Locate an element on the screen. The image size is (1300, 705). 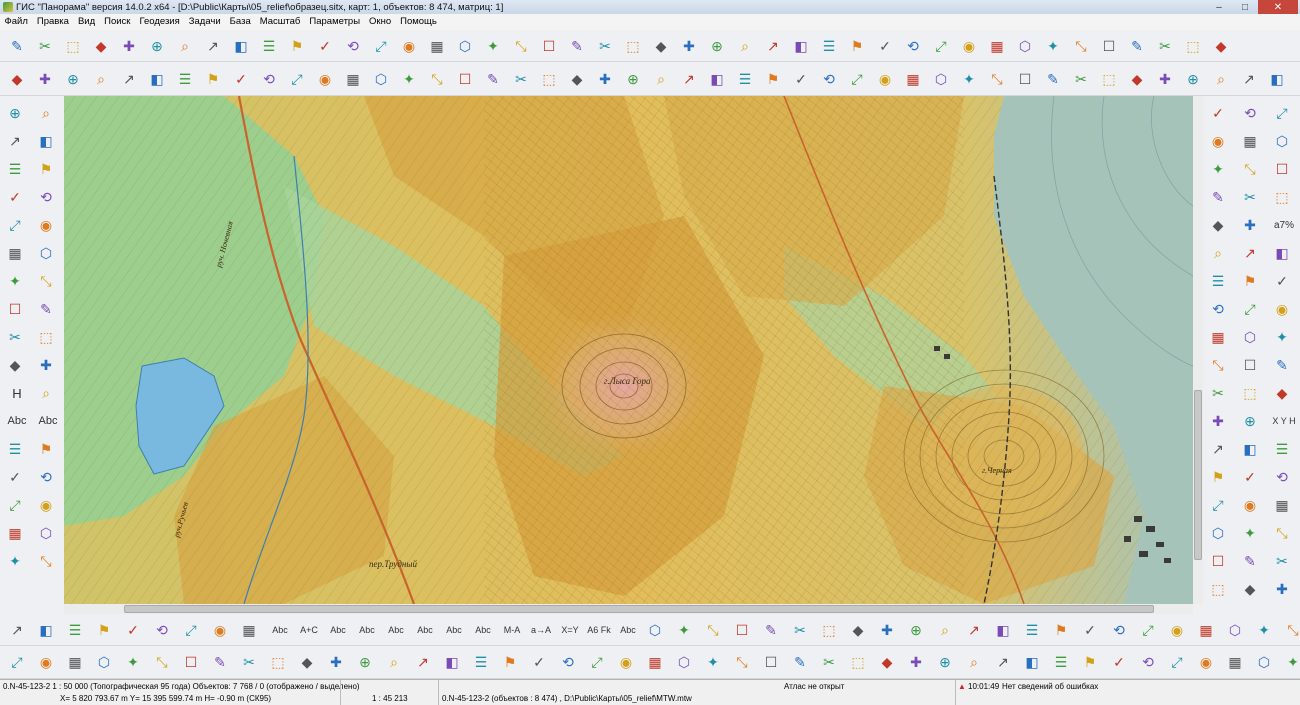
globe-icon: ✎ is located at coordinates (1250, 561).